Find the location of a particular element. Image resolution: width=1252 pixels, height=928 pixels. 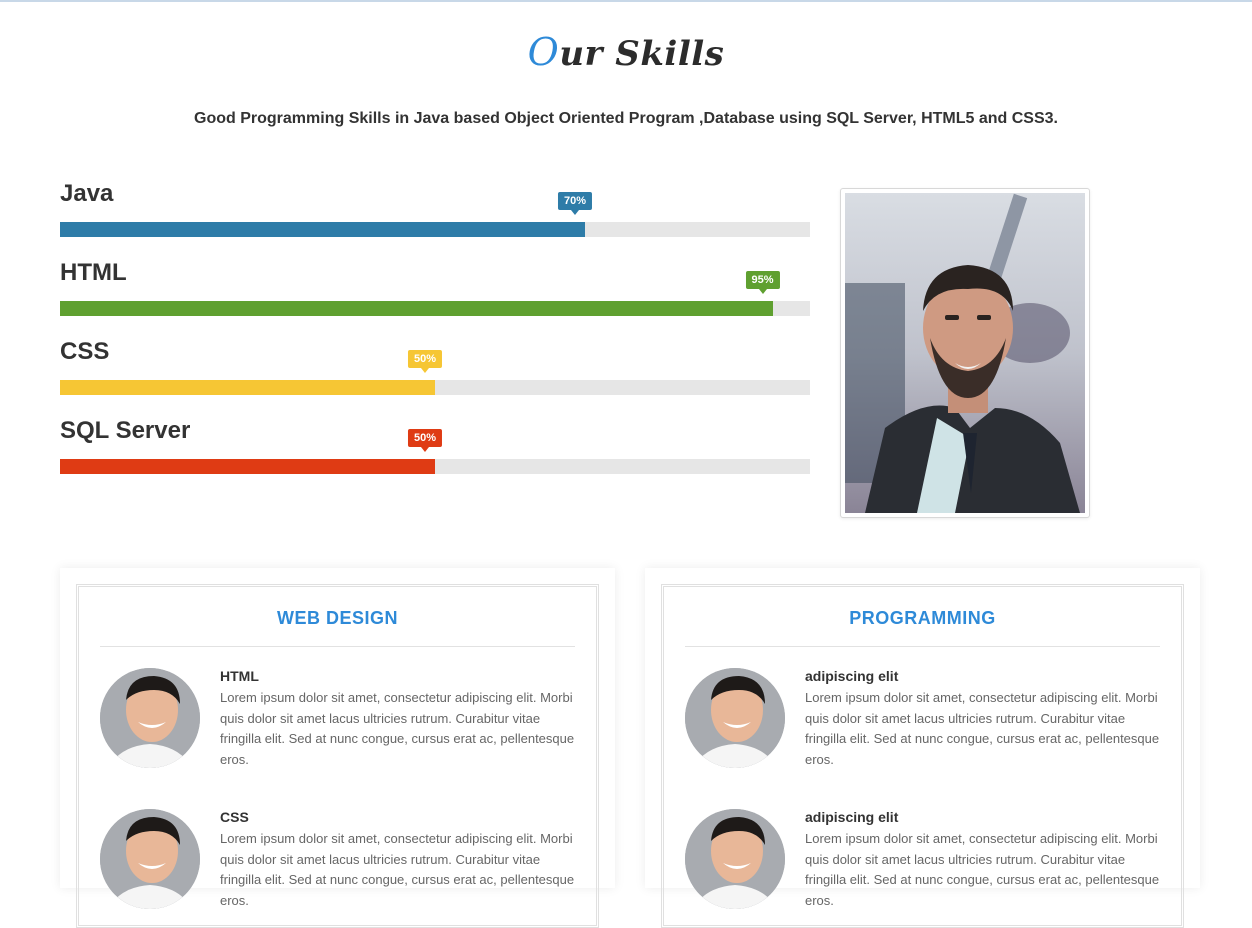

item-title: CSS is located at coordinates (234, 817).